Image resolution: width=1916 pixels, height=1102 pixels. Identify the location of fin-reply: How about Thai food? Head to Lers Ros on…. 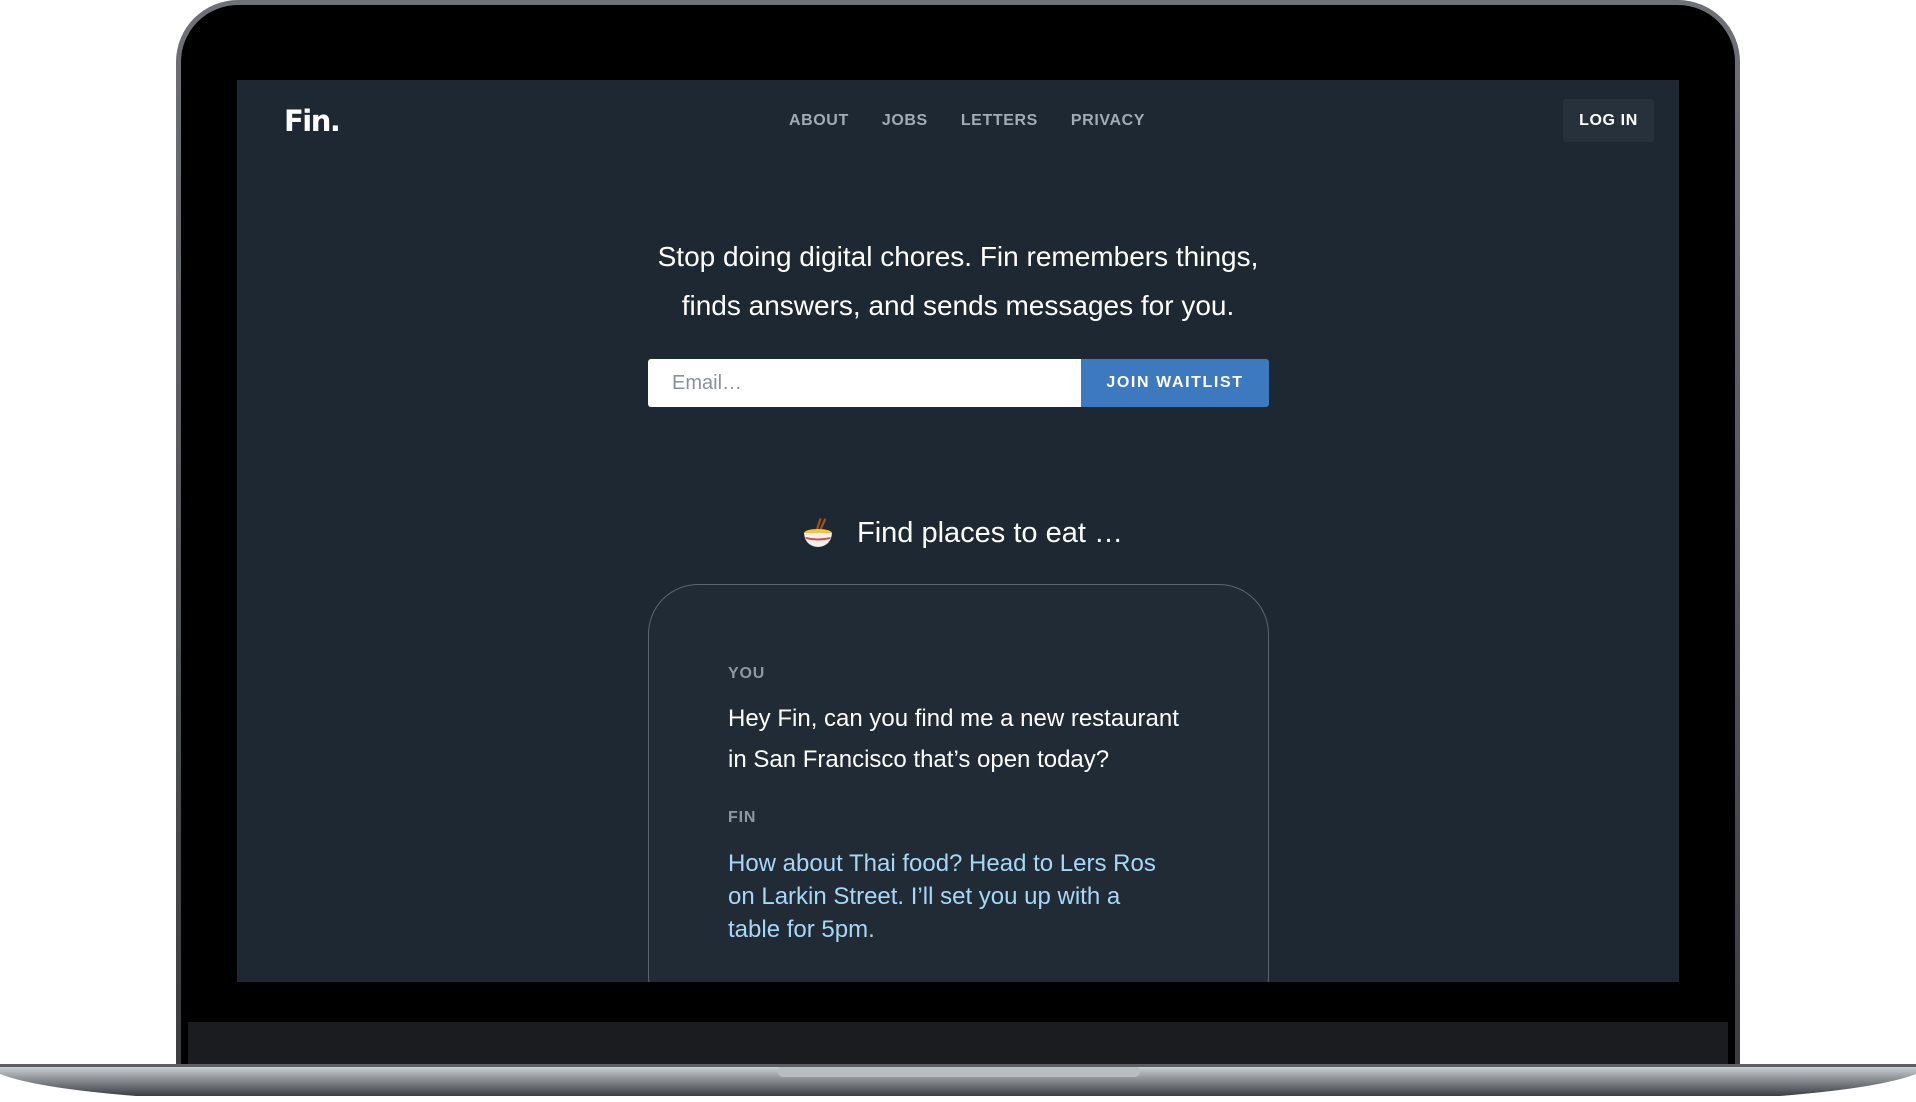
(963, 896).